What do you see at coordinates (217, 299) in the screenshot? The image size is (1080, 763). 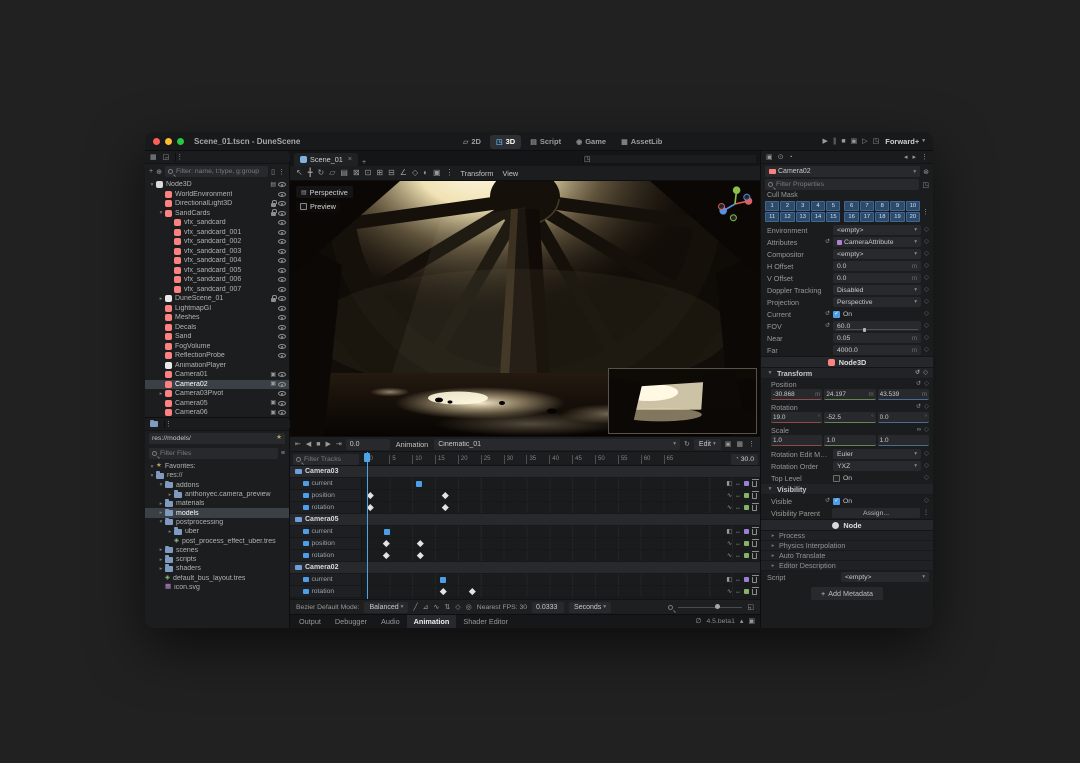 I see `scene-tree-row: ▸ DuneScene_01` at bounding box center [217, 299].